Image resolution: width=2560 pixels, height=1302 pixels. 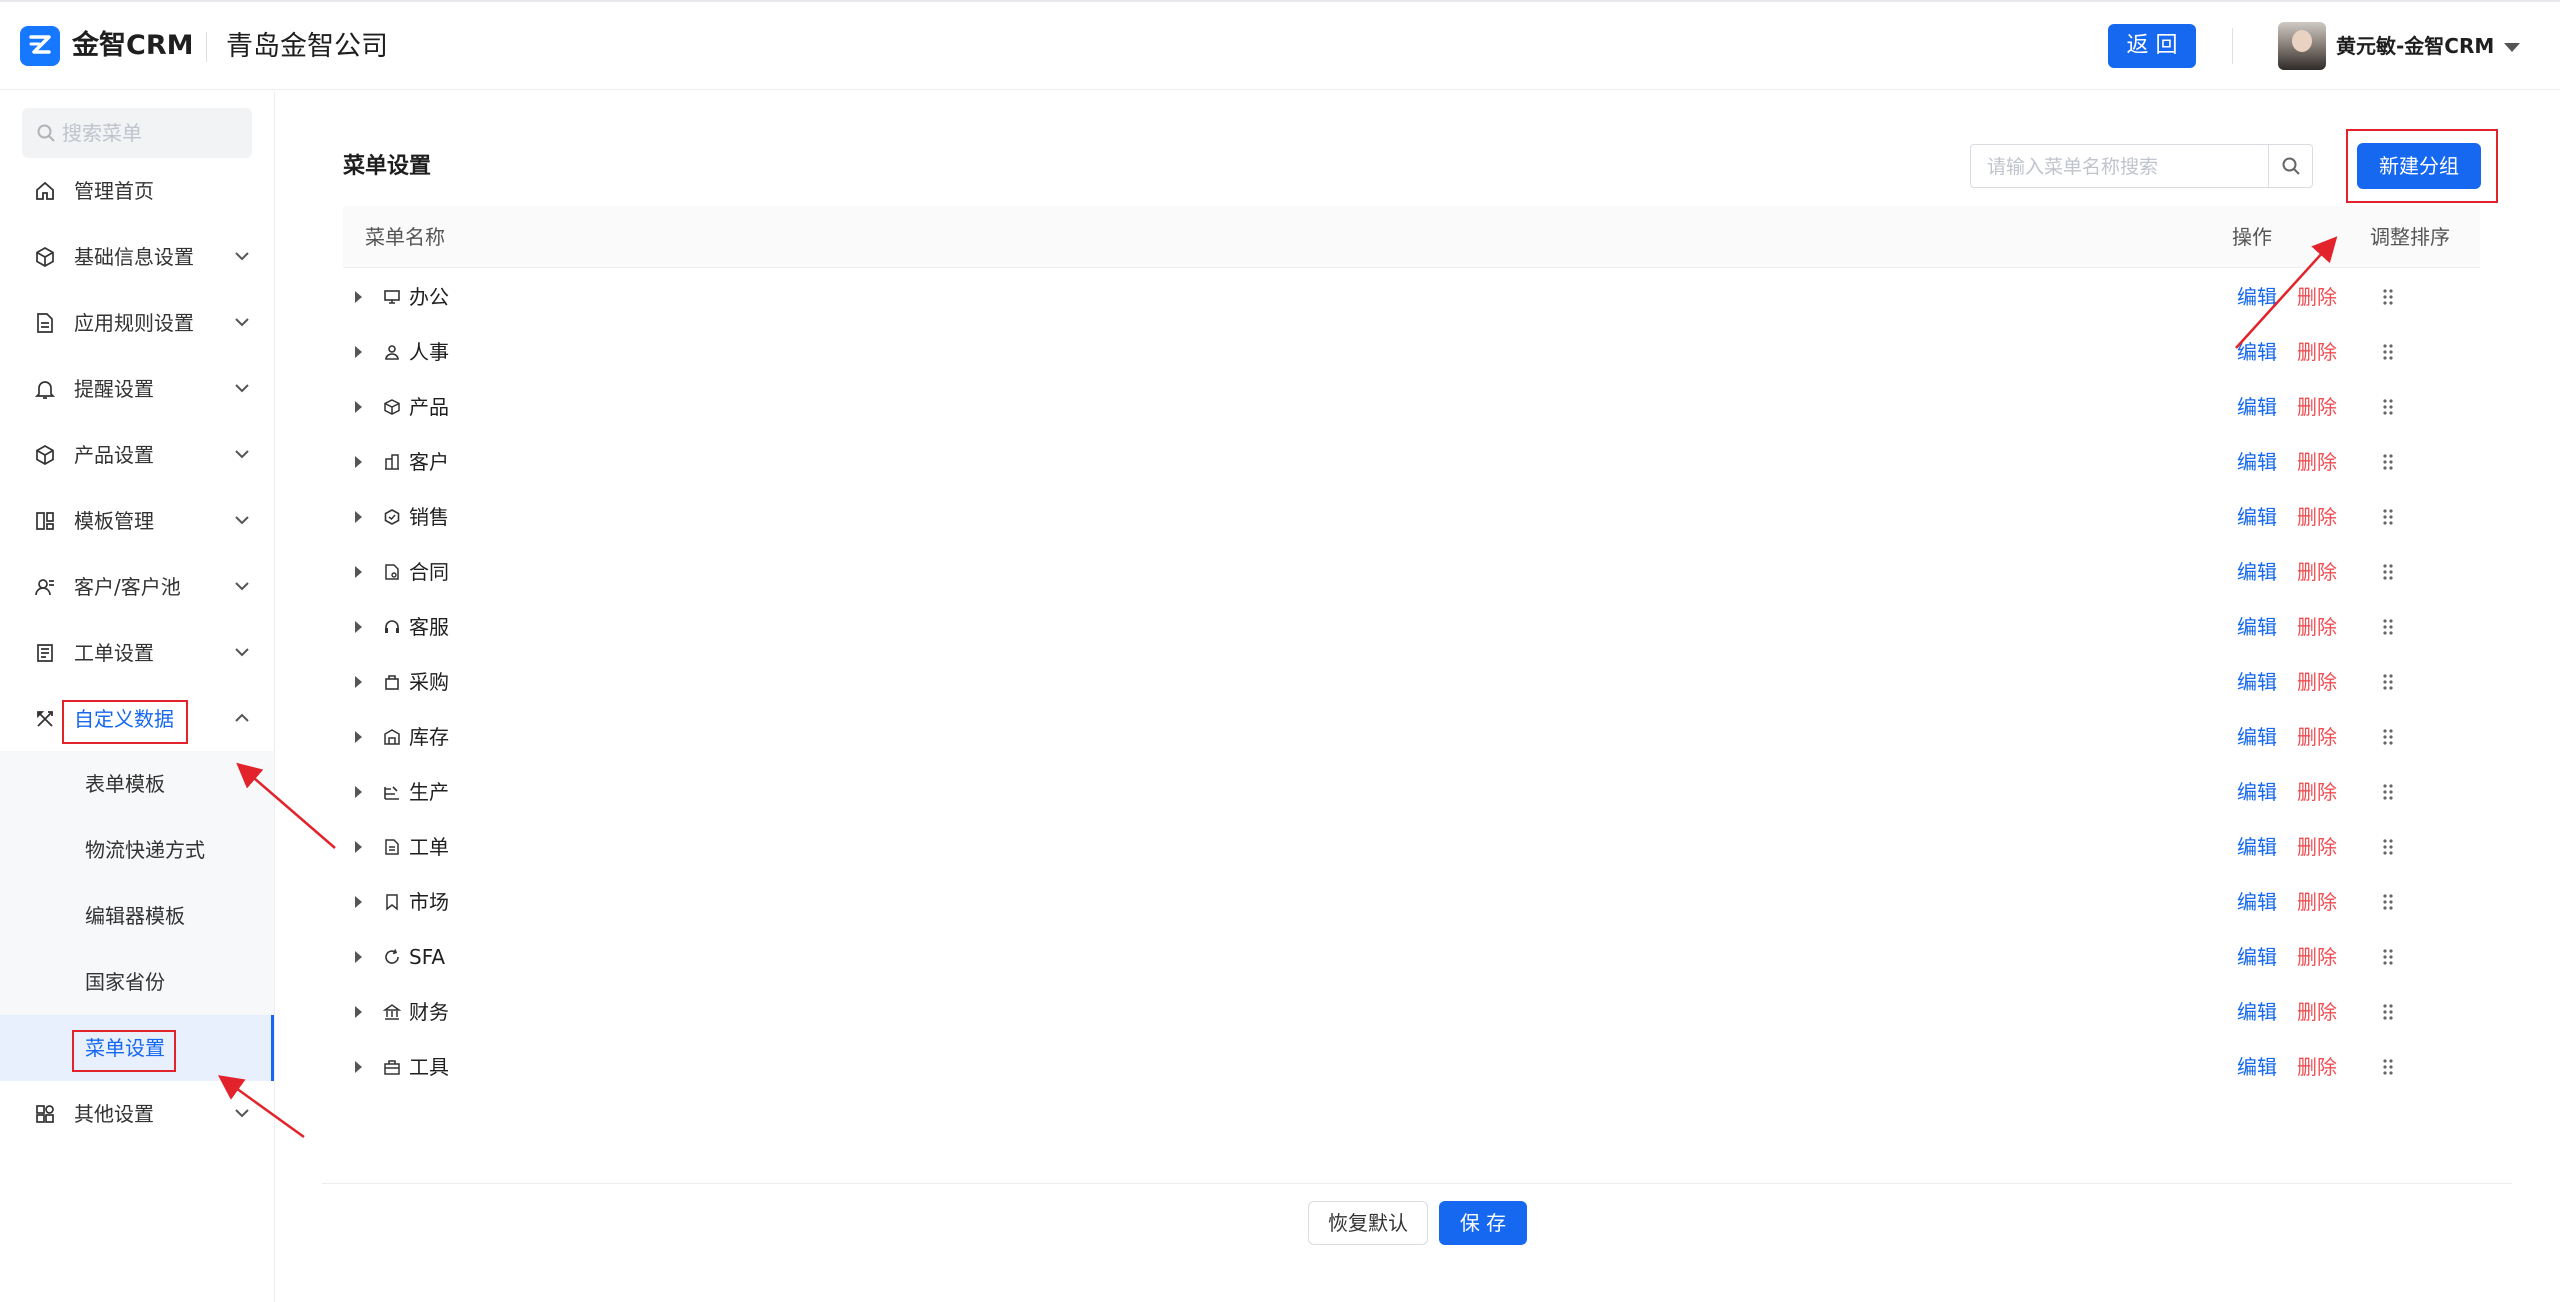 What do you see at coordinates (137, 191) in the screenshot?
I see `sidebar-item-home: 管理首页` at bounding box center [137, 191].